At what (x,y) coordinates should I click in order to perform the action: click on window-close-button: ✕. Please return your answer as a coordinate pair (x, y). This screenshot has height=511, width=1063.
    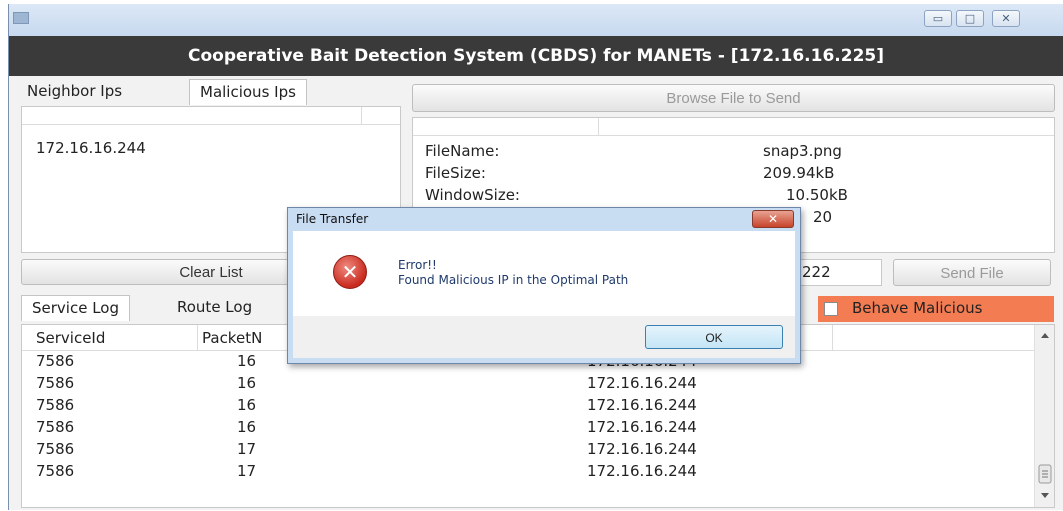
    Looking at the image, I should click on (1006, 18).